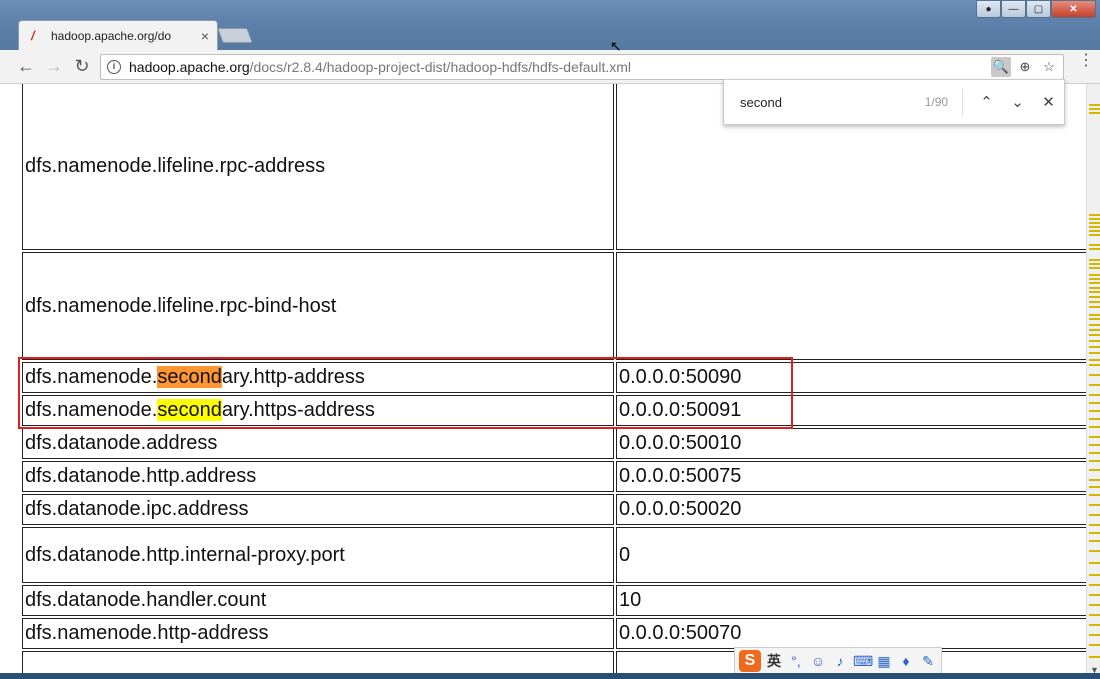 The width and height of the screenshot is (1100, 679). I want to click on omnibox-actions: 🔍 ⊕ ☆, so click(1025, 67).